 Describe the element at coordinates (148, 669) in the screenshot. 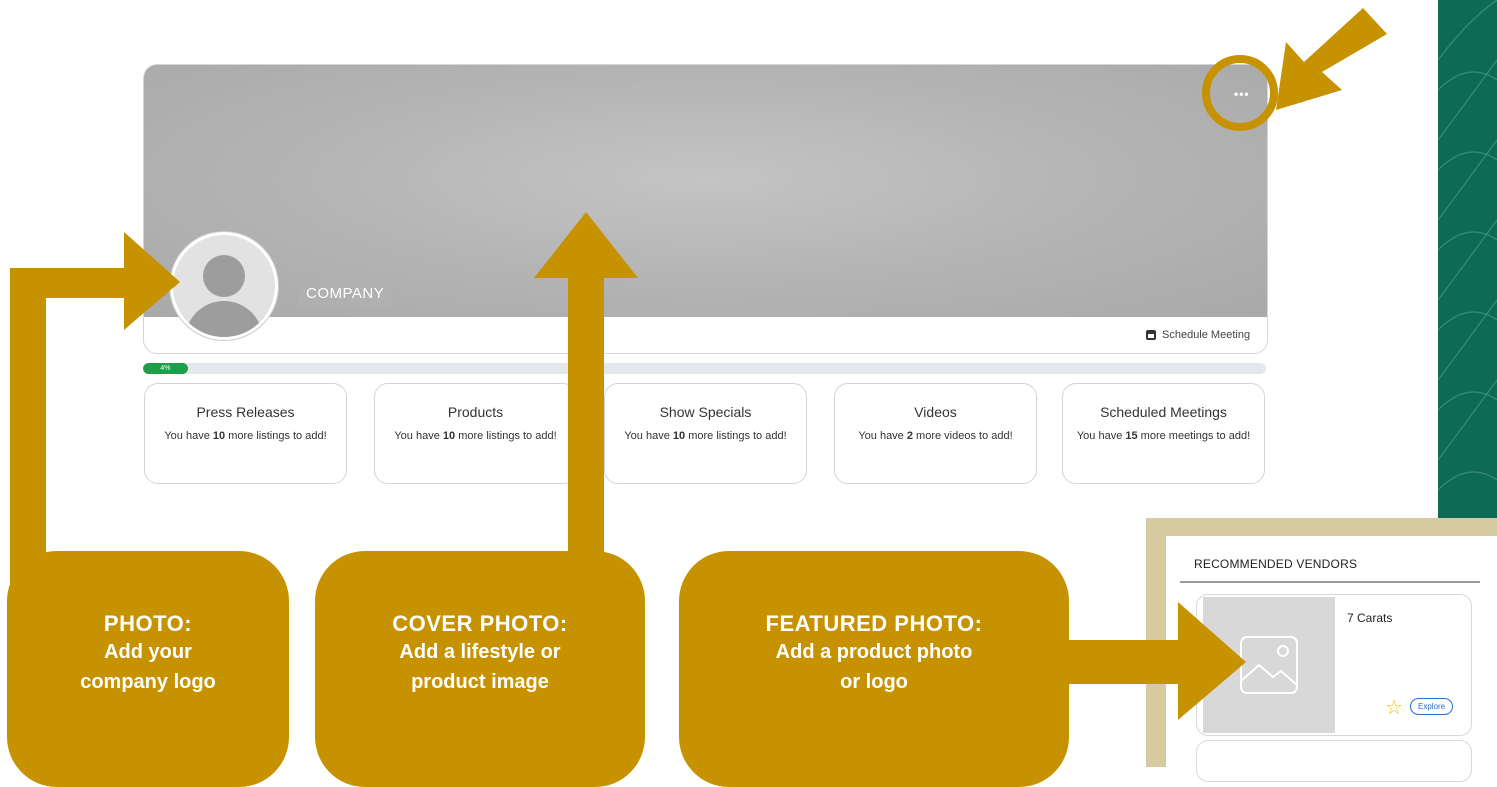

I see `callout-photo: PHOTO: Add your company logo` at that location.